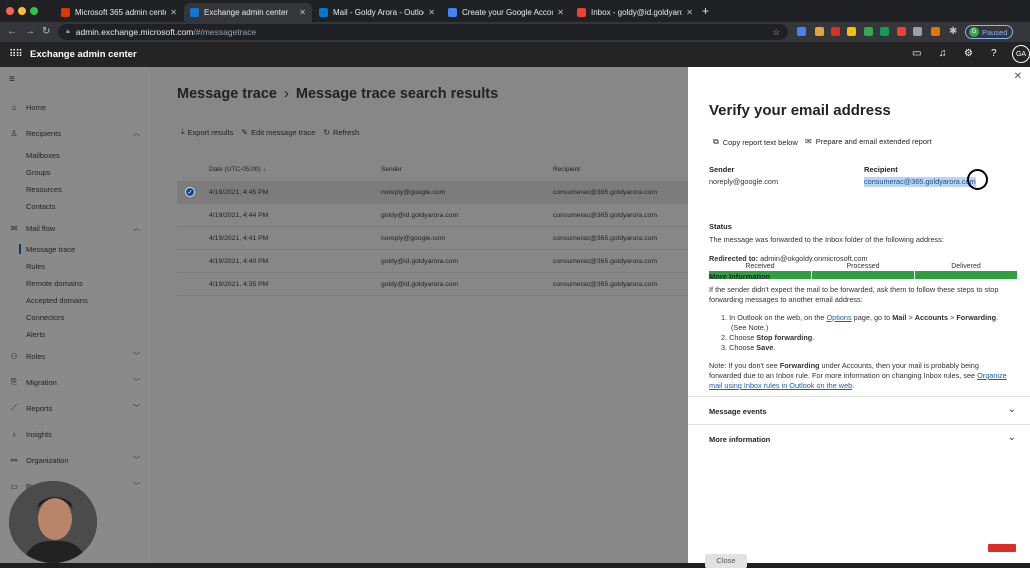  What do you see at coordinates (227, 94) in the screenshot?
I see `breadcrumb-parent: Message trace` at bounding box center [227, 94].